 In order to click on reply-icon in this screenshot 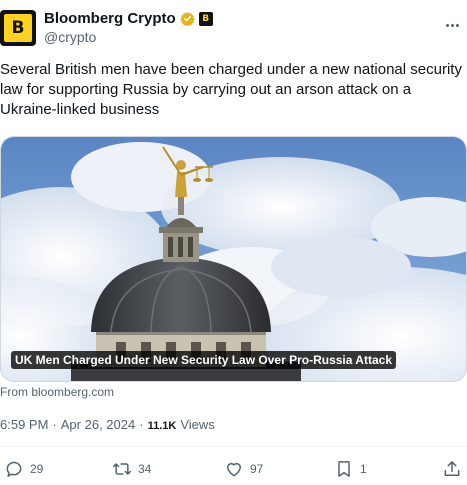, I will do `click(14, 469)`.